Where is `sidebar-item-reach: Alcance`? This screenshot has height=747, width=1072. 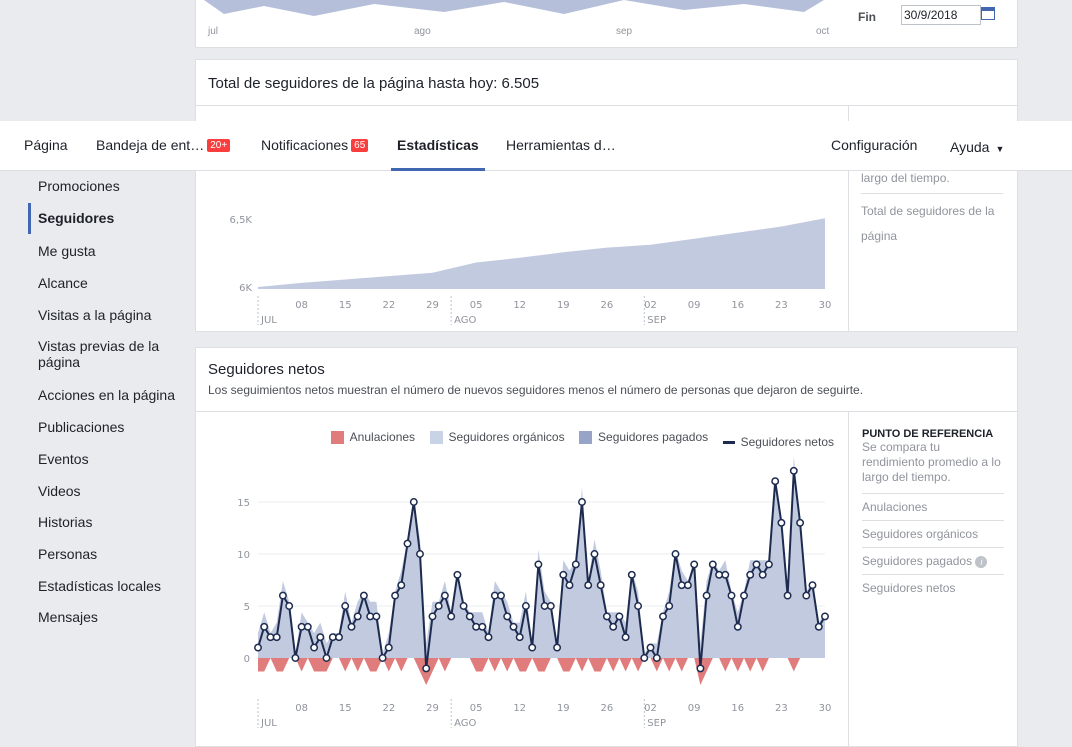
sidebar-item-reach: Alcance is located at coordinates (105, 283).